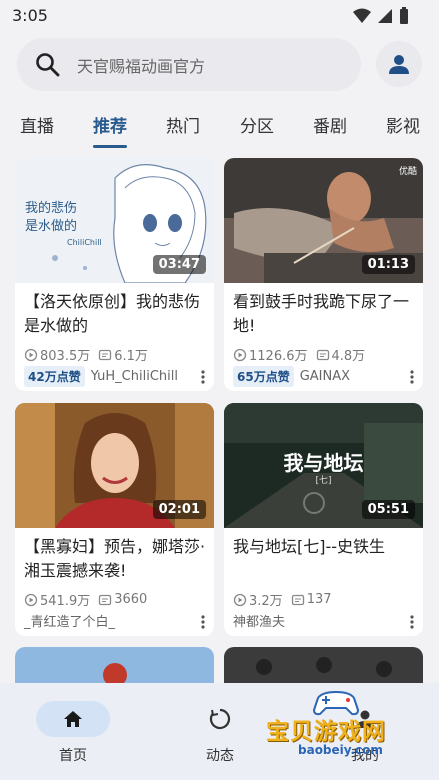 This screenshot has width=439, height=780. I want to click on view-count: 803.5万, so click(65, 356).